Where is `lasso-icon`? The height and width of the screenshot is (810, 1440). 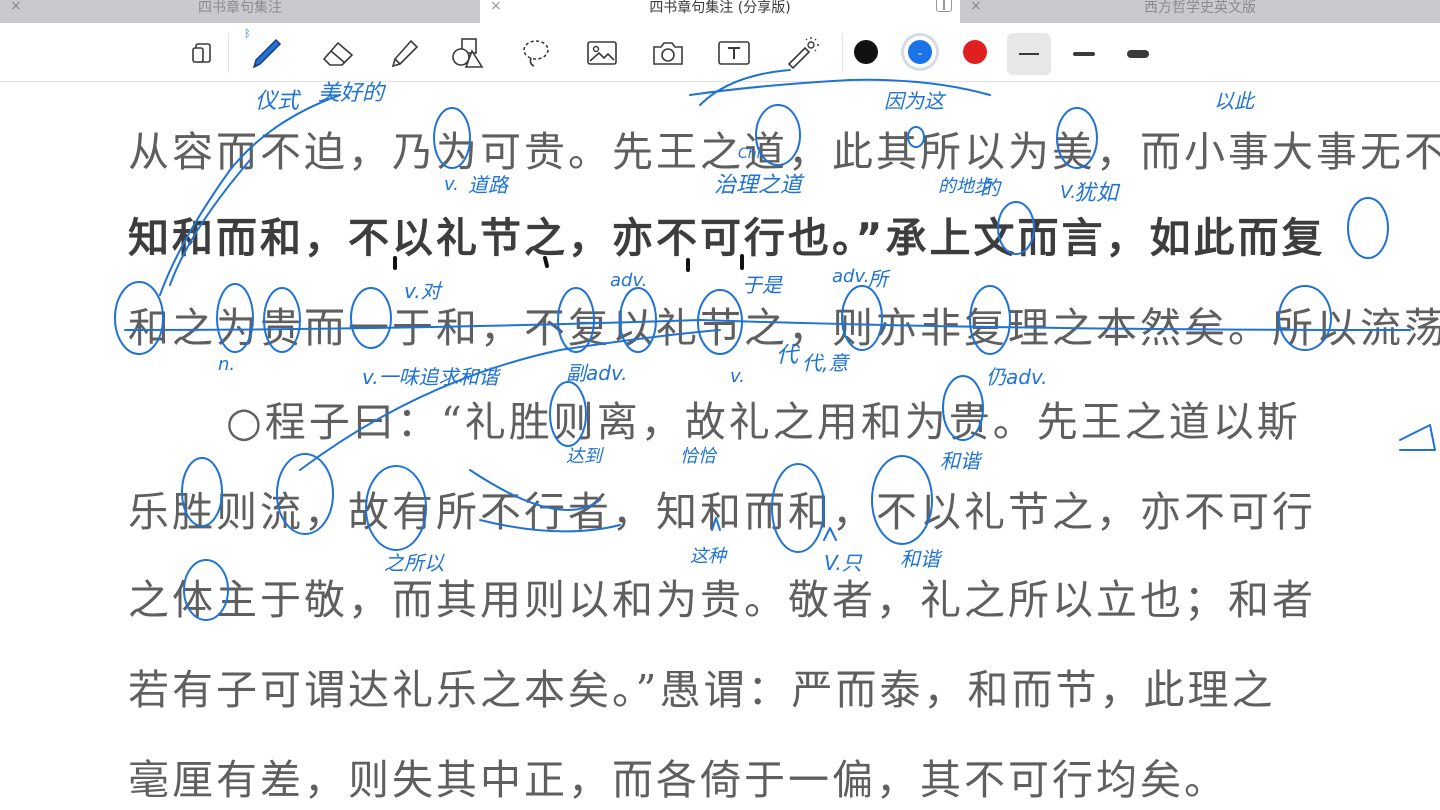
lasso-icon is located at coordinates (536, 53).